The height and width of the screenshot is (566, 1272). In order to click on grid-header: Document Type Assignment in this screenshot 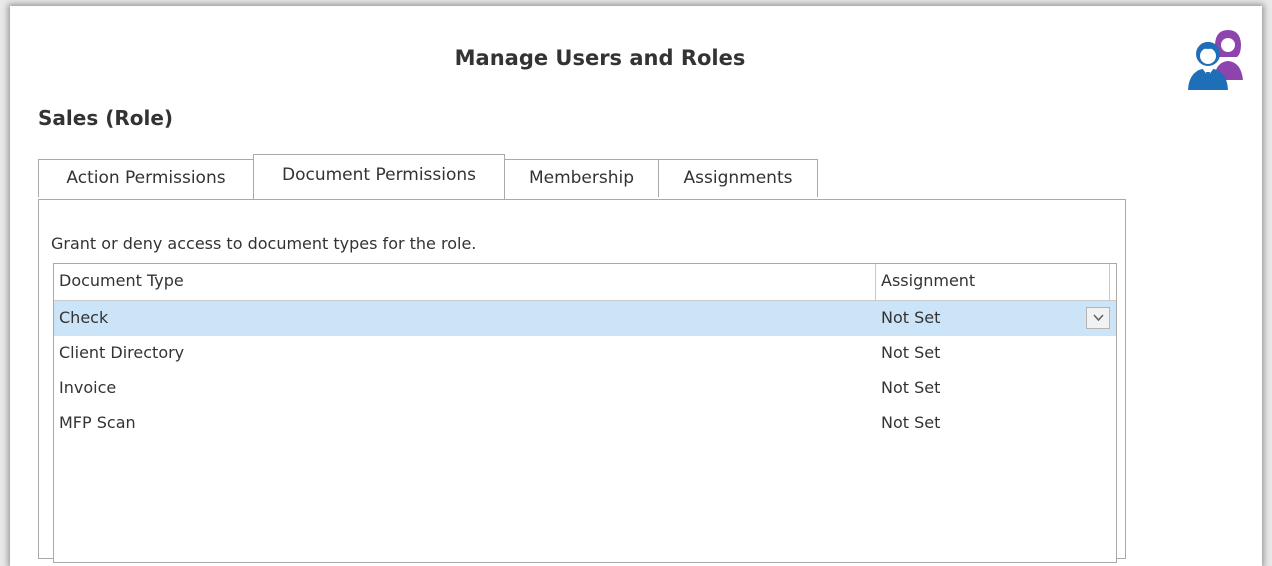, I will do `click(585, 282)`.